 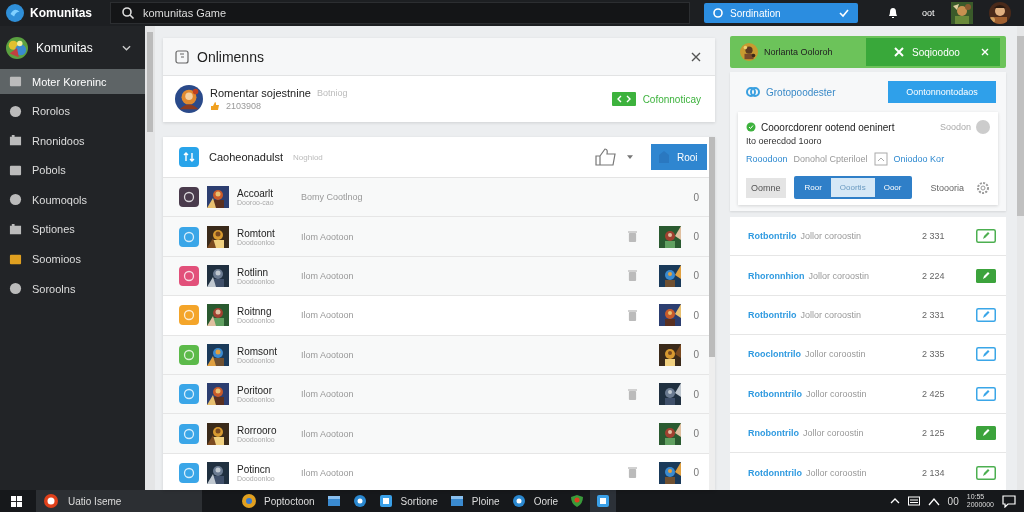 What do you see at coordinates (718, 13) in the screenshot?
I see `circle-icon` at bounding box center [718, 13].